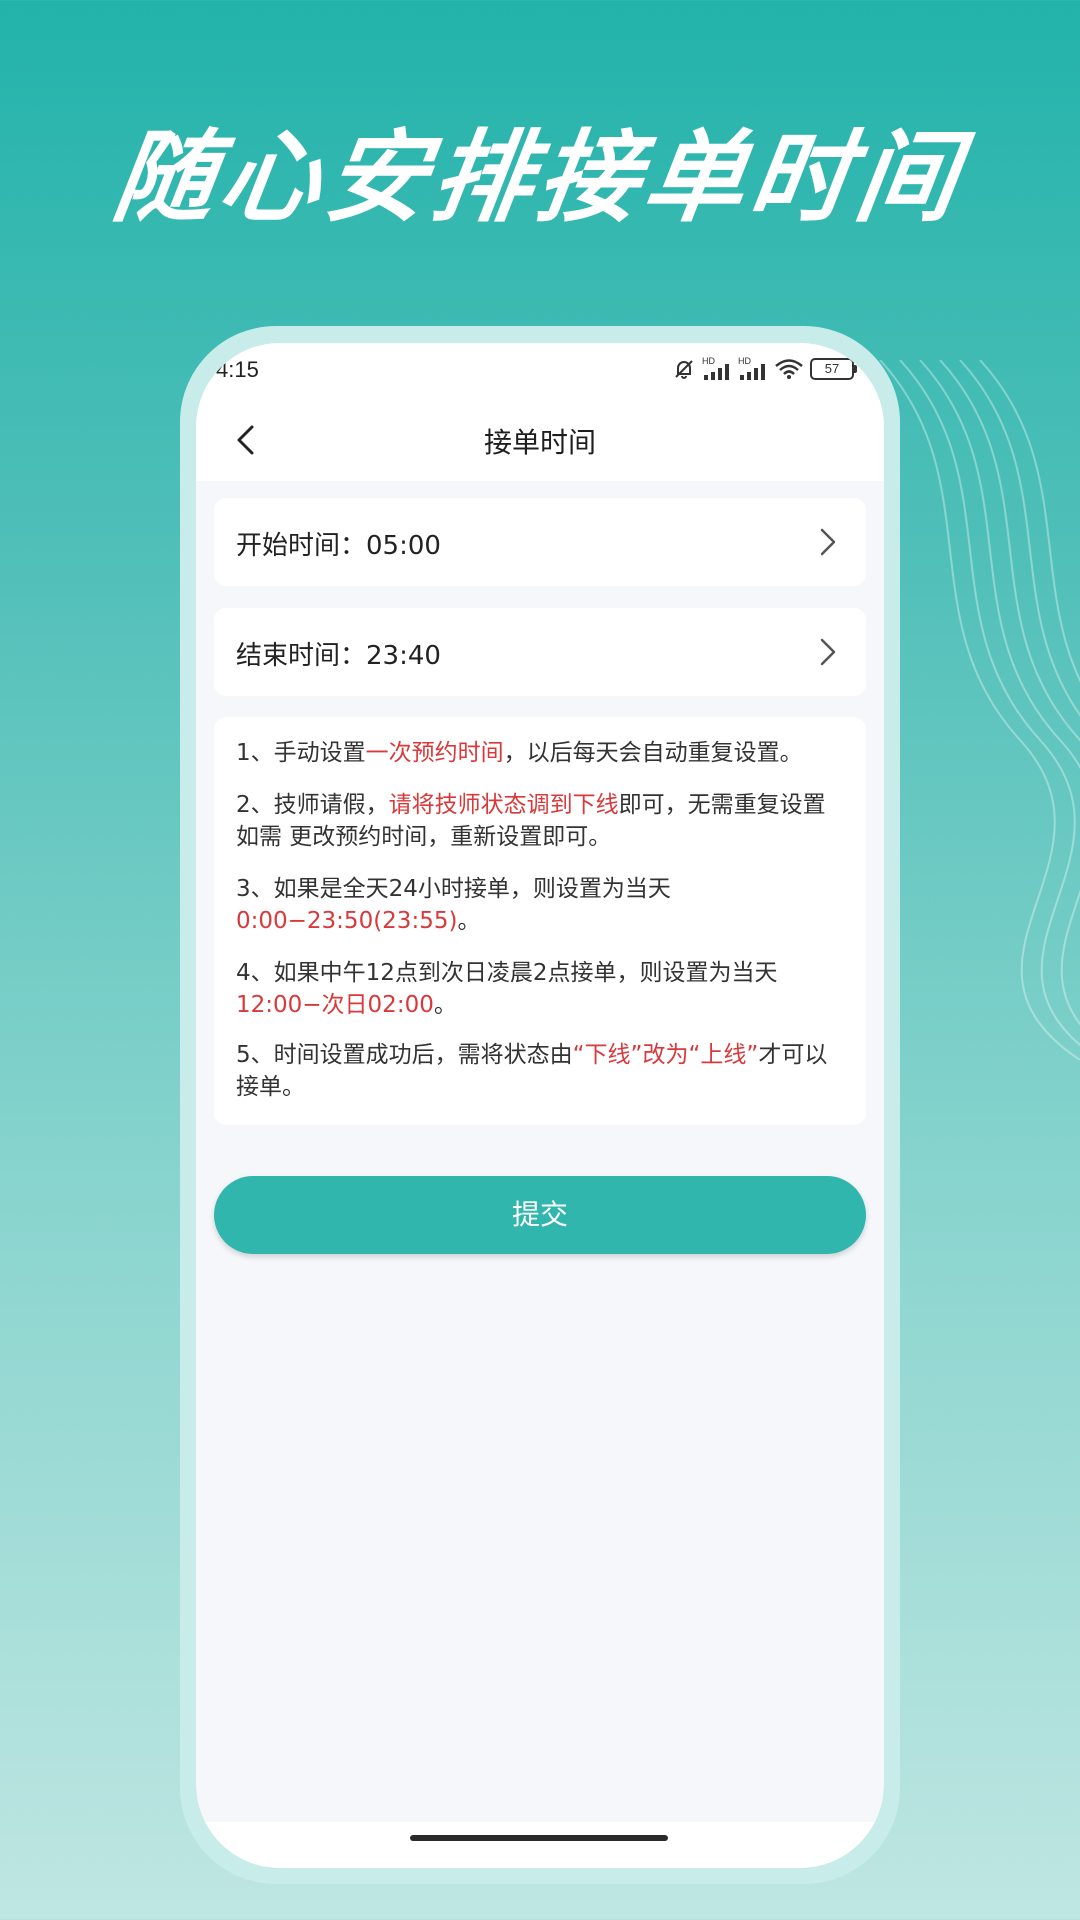  What do you see at coordinates (301, 656) in the screenshot?
I see `end-time-label: 结束时间：` at bounding box center [301, 656].